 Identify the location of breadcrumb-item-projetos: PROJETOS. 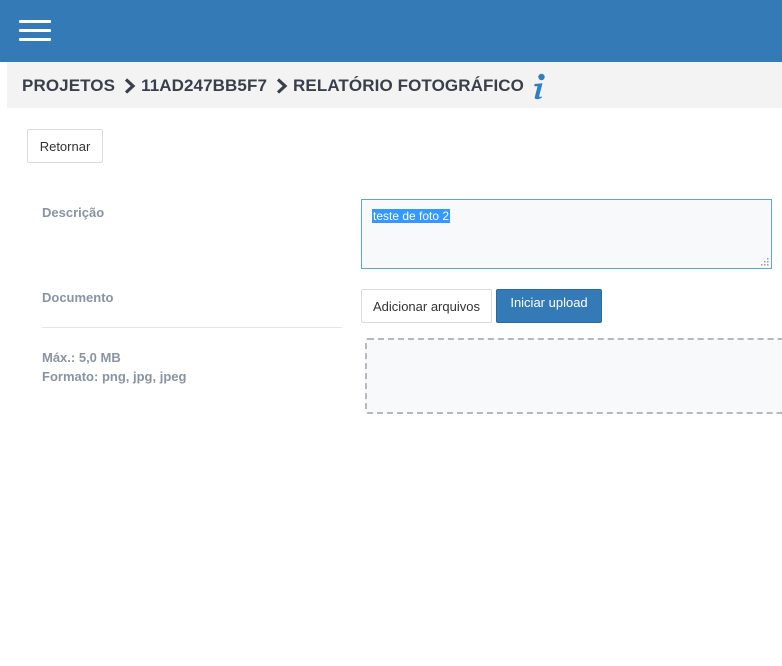
(68, 86).